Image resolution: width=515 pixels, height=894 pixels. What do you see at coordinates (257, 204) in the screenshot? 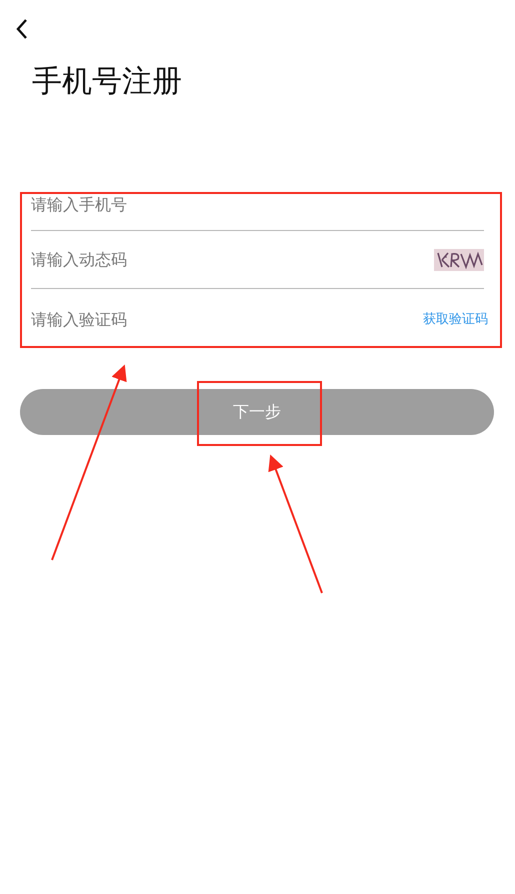
I see `input-field: 请输入手机号` at bounding box center [257, 204].